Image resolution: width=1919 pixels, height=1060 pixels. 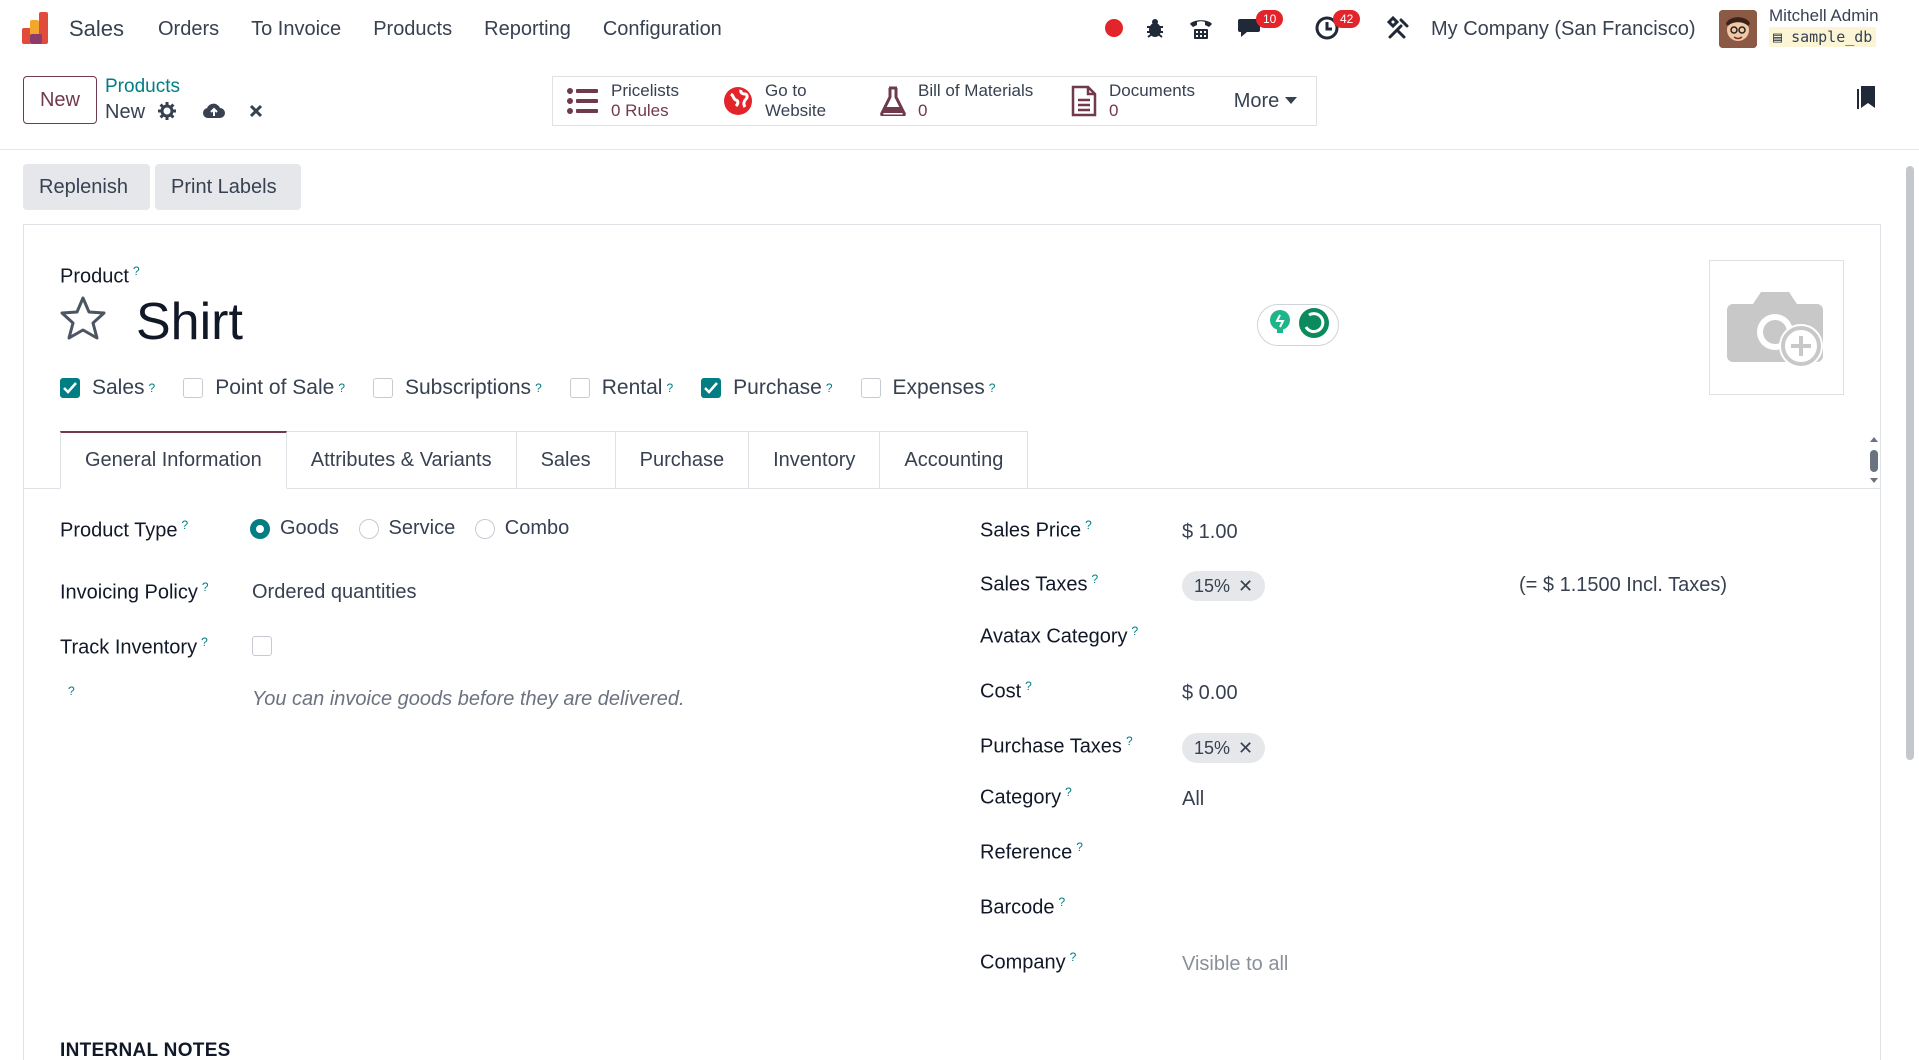 What do you see at coordinates (1399, 28) in the screenshot?
I see `settings-tools-icon` at bounding box center [1399, 28].